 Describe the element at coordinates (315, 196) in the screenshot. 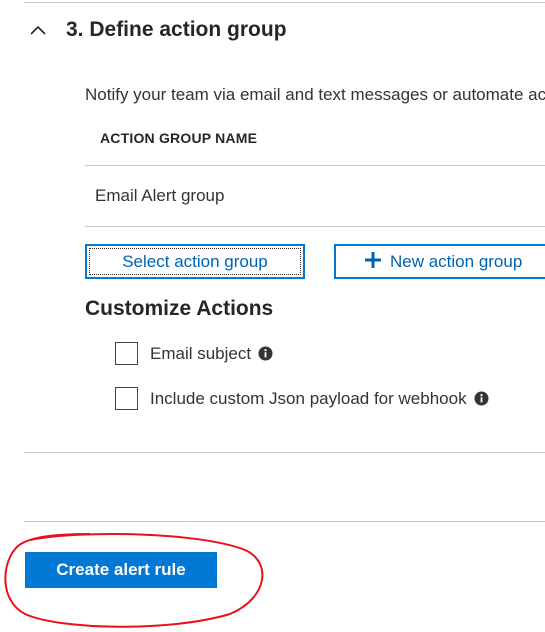

I see `table-row: Email Alert group` at that location.